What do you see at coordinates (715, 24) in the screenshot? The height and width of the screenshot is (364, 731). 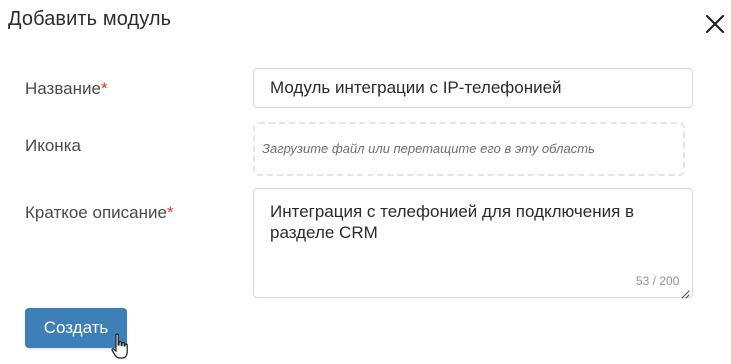 I see `close-icon` at bounding box center [715, 24].